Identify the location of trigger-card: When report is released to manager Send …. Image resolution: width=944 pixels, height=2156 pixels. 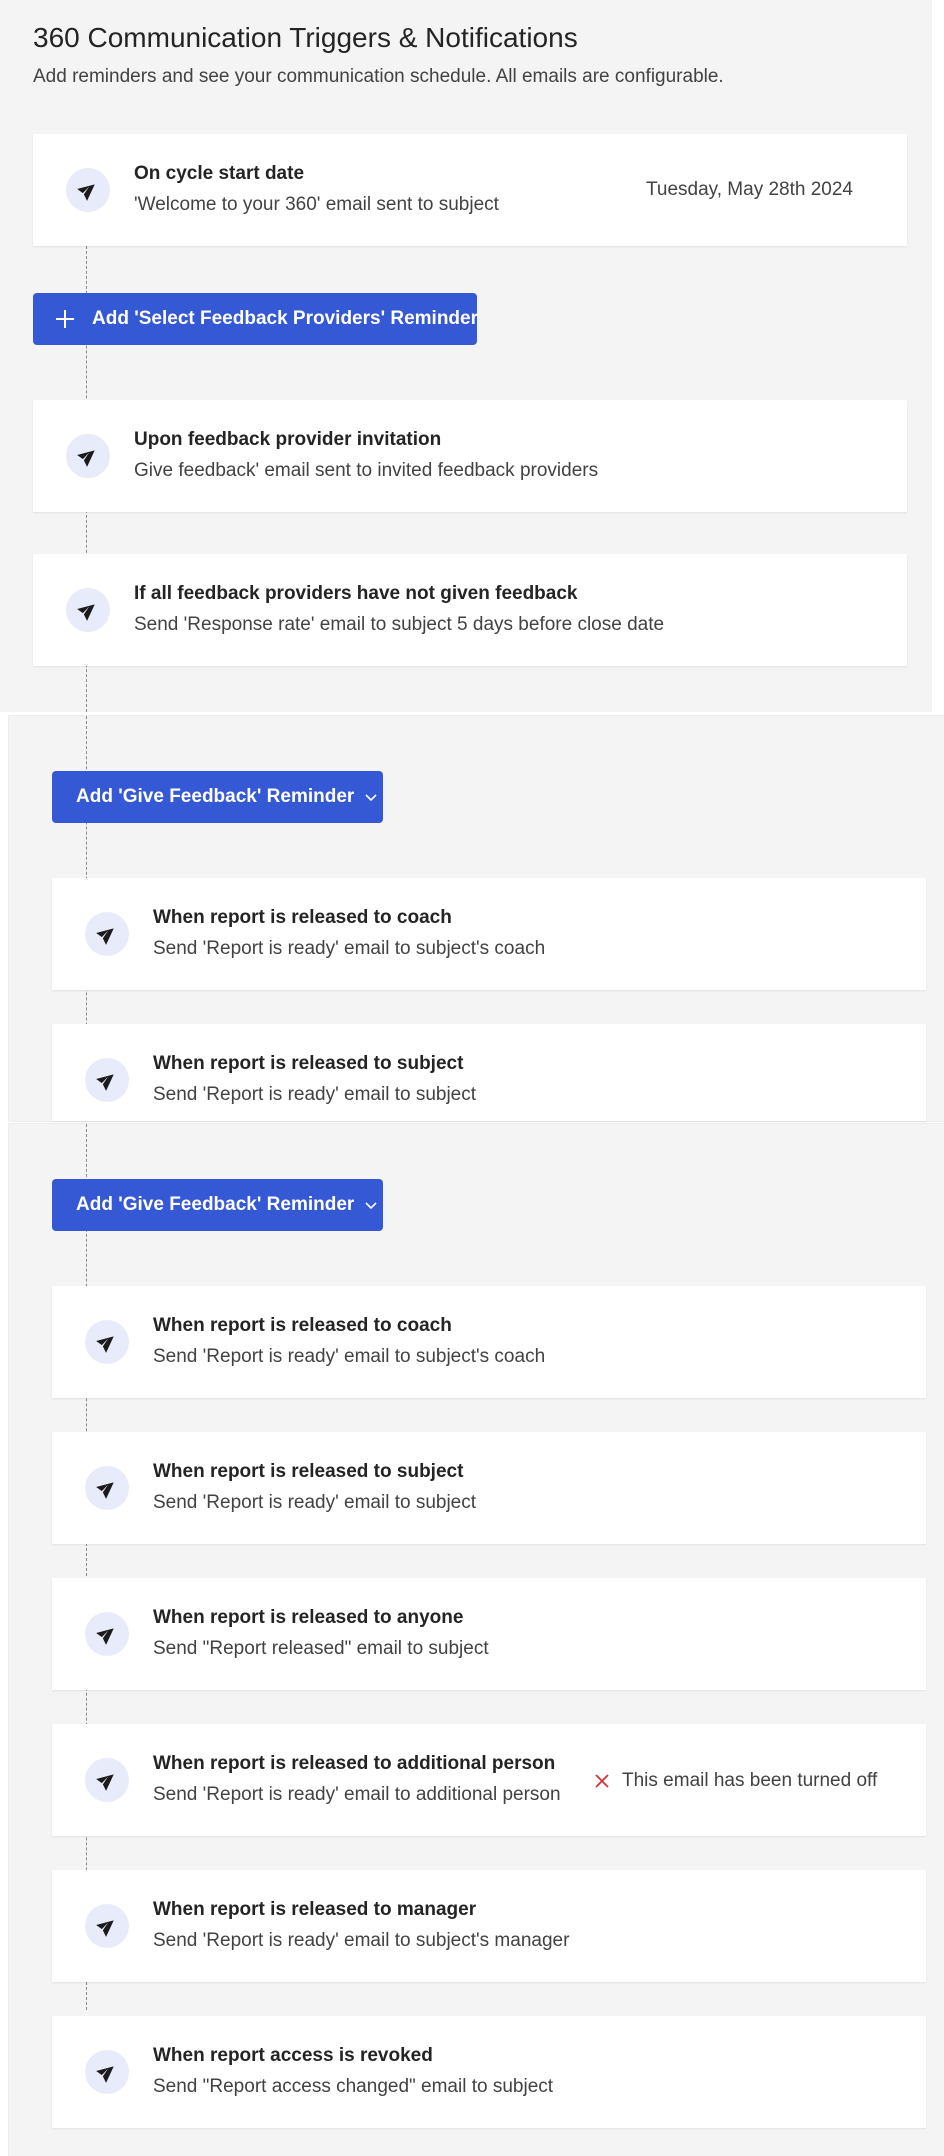
(489, 1926).